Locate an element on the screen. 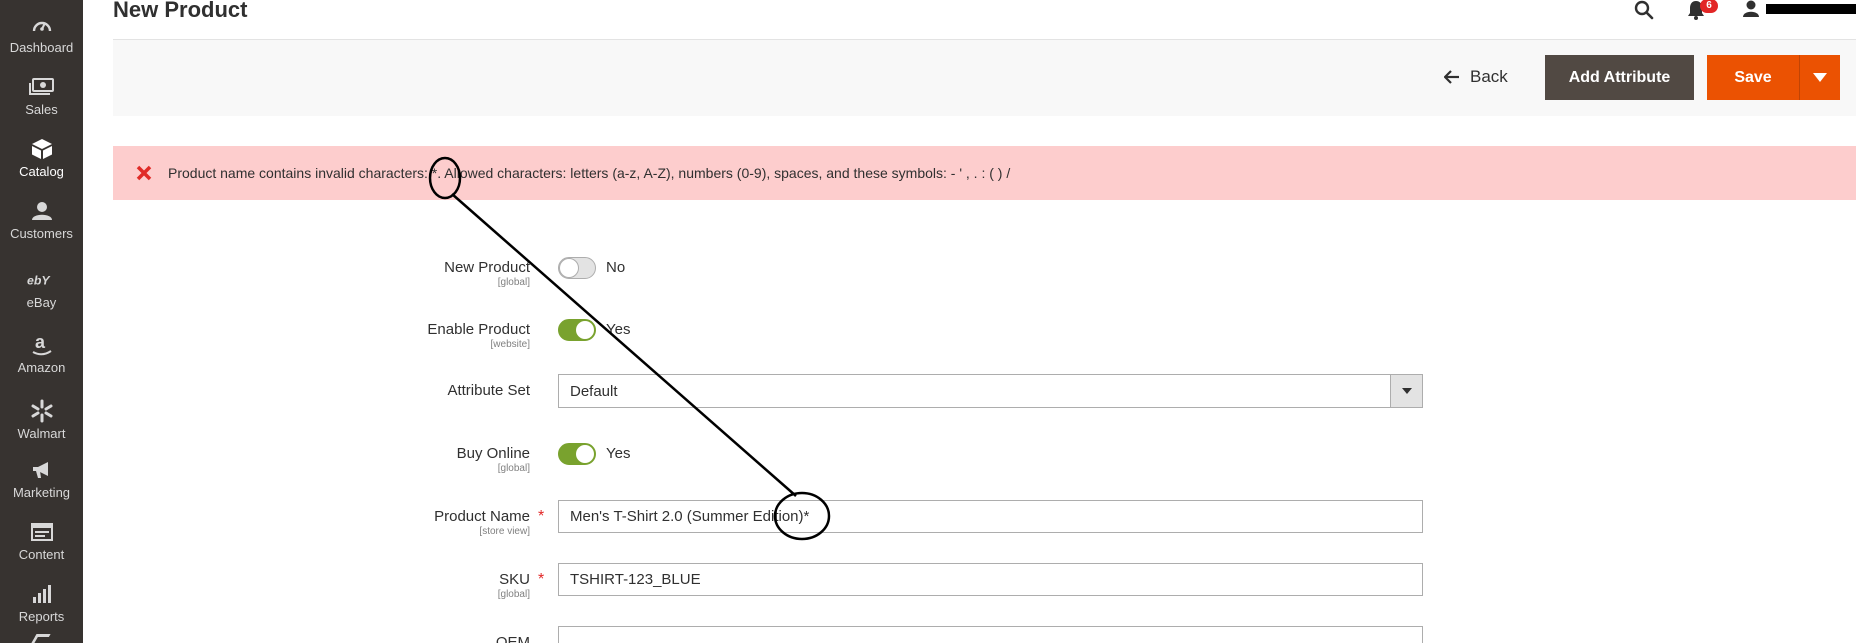 The image size is (1856, 643). sidebar-item-label: Dashboard is located at coordinates (41, 47).